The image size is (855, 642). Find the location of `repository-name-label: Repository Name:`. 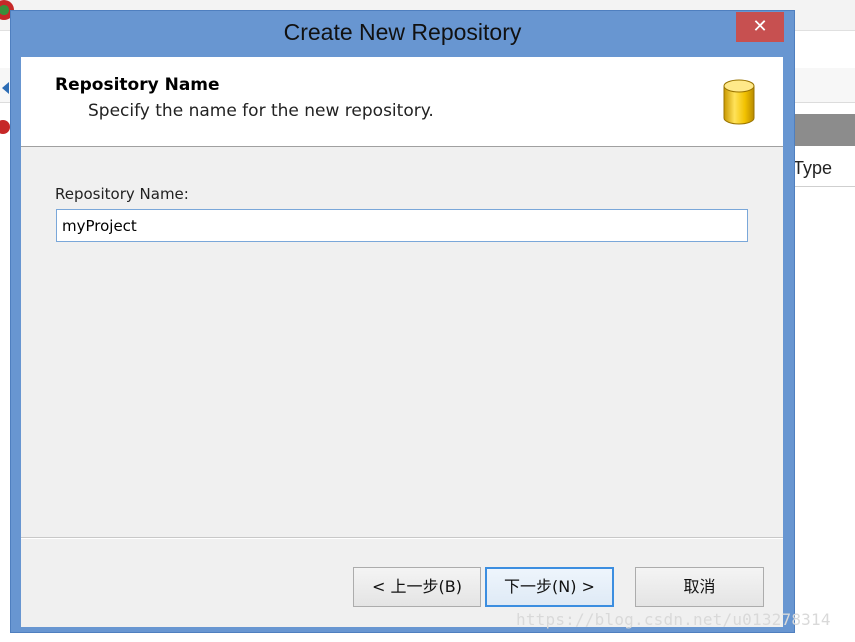

repository-name-label: Repository Name: is located at coordinates (122, 194).